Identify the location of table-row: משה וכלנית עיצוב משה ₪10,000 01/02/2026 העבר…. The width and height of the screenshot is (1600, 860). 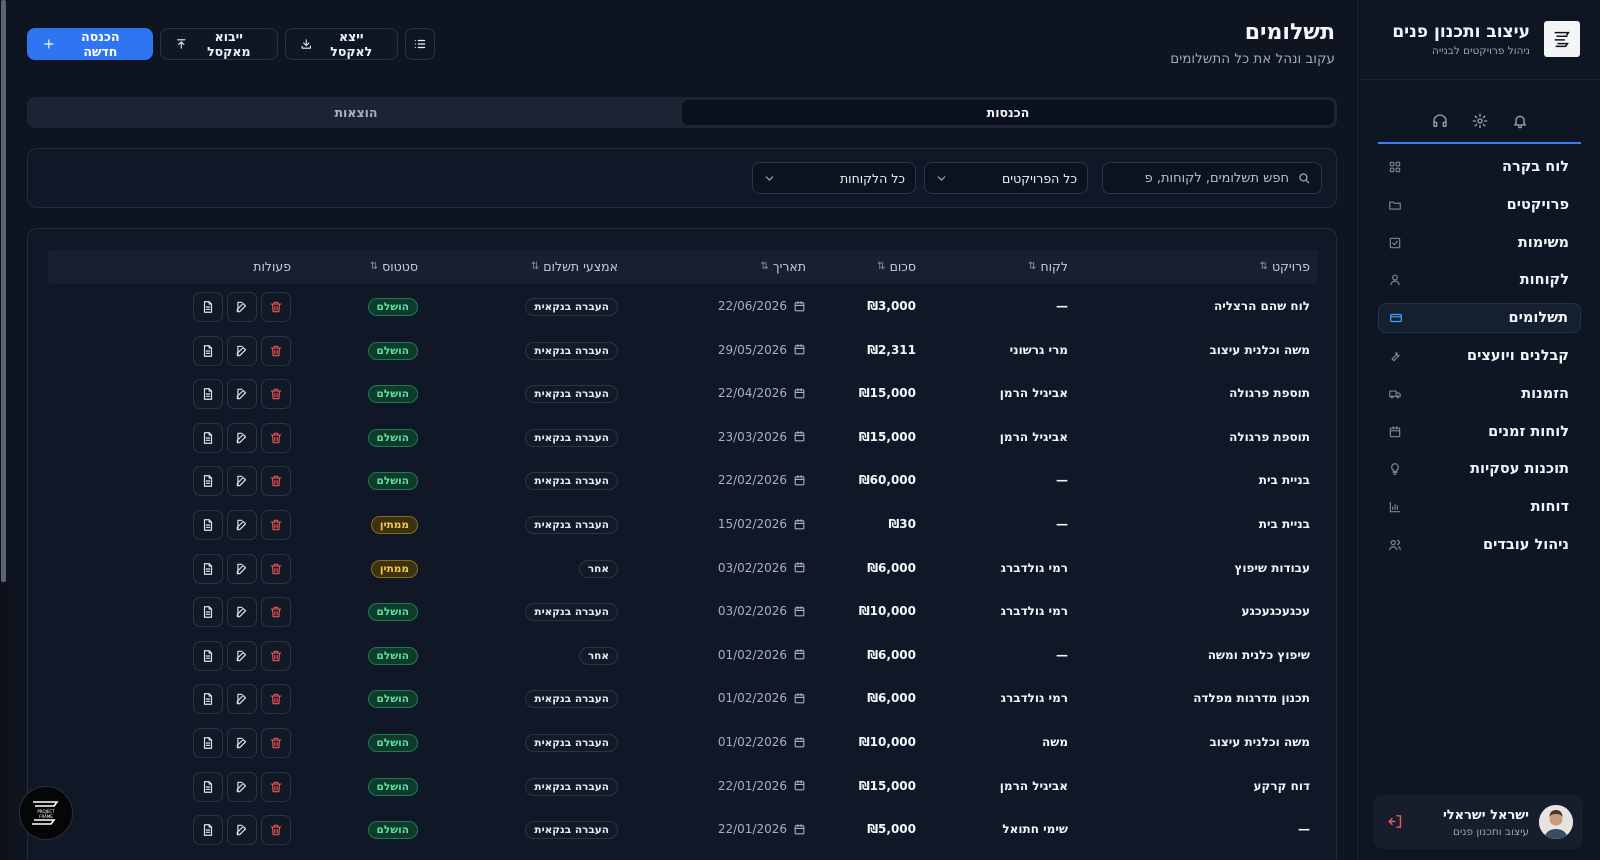
(683, 744).